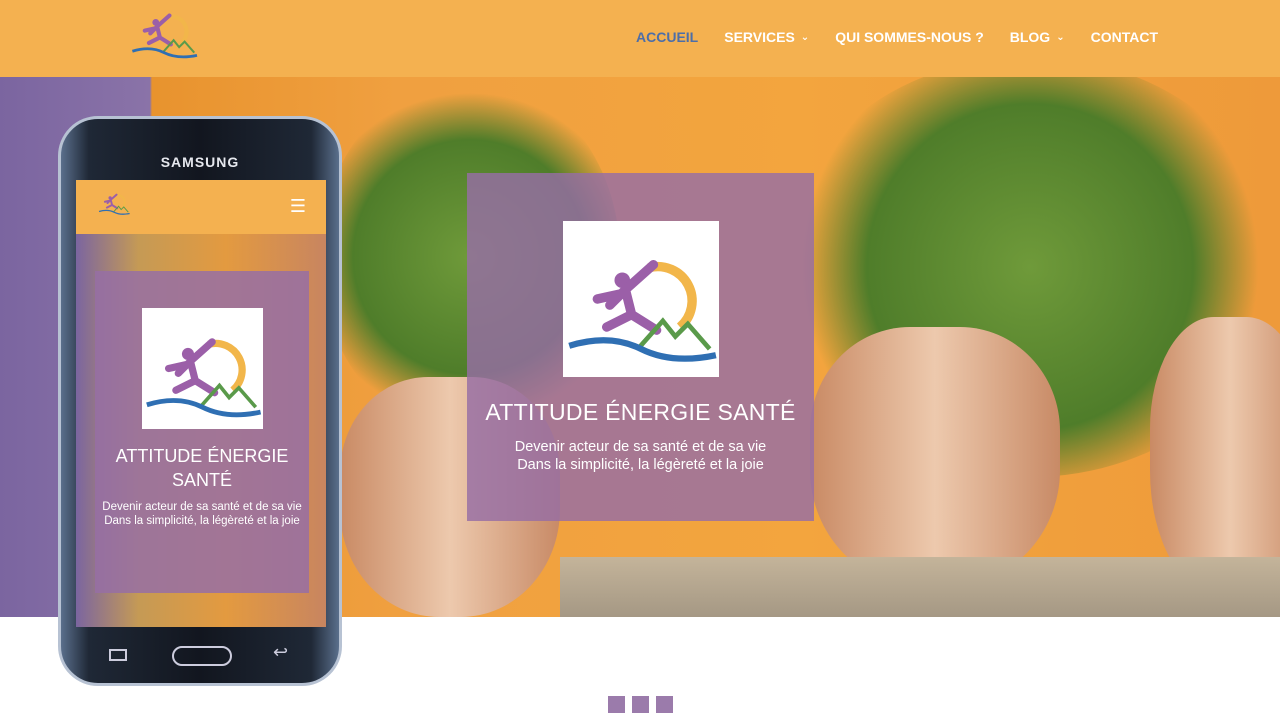  What do you see at coordinates (640, 299) in the screenshot?
I see `hero-logo` at bounding box center [640, 299].